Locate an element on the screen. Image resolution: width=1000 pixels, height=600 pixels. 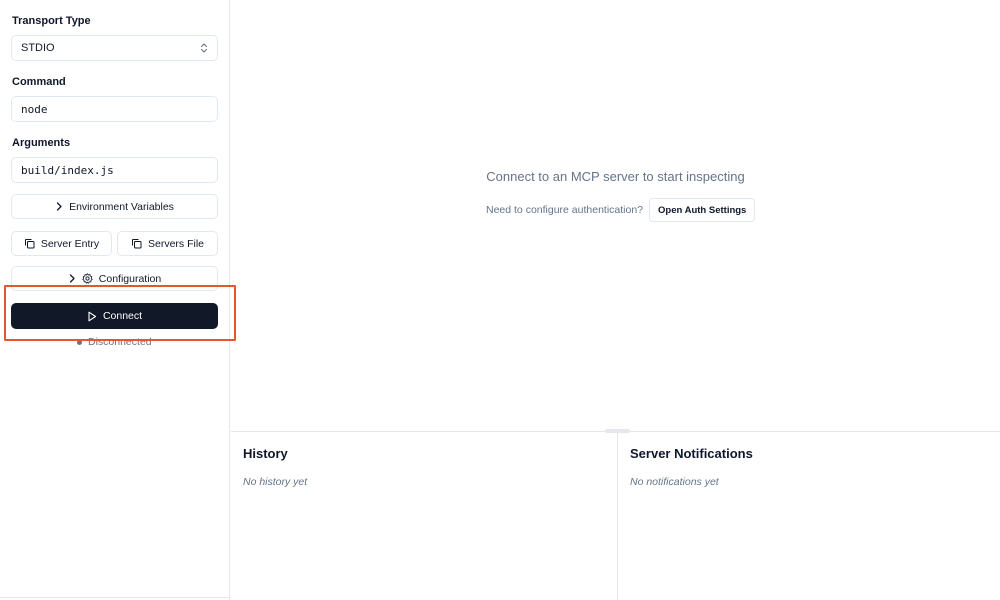
auth-prompt-text: Need to configure authentication? is located at coordinates (565, 210).